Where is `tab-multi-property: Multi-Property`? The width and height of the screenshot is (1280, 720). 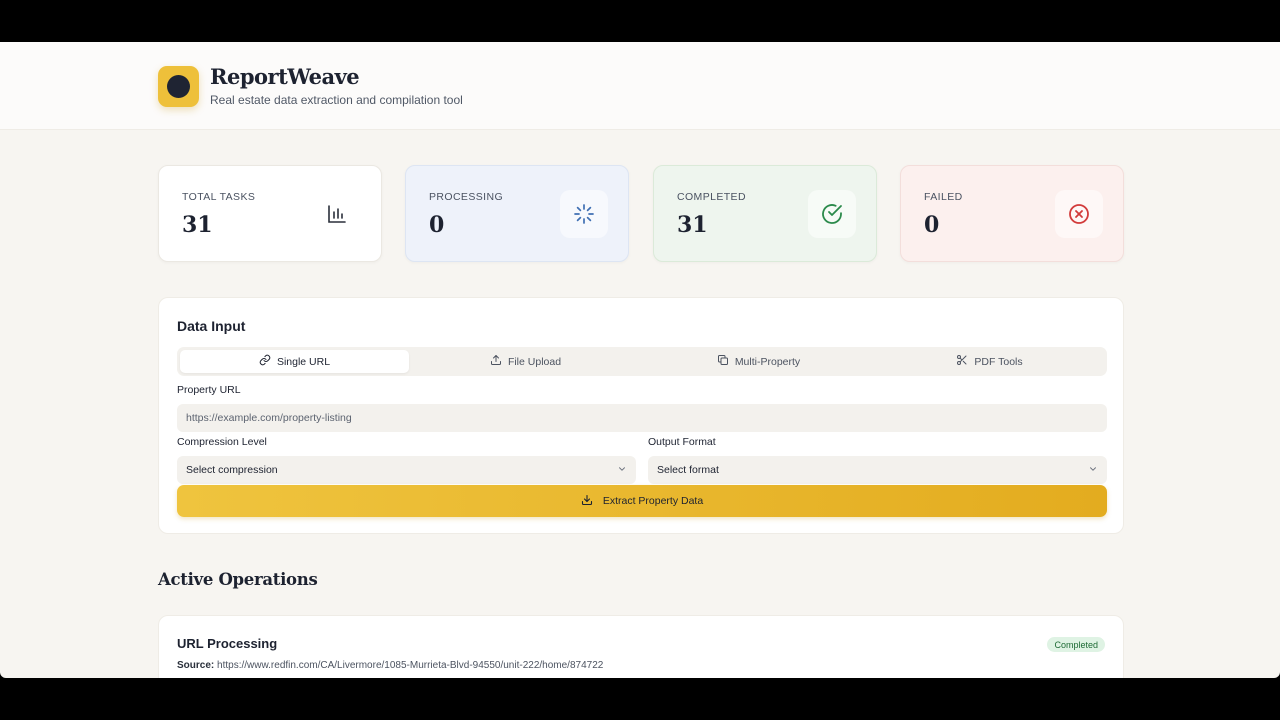 tab-multi-property: Multi-Property is located at coordinates (758, 361).